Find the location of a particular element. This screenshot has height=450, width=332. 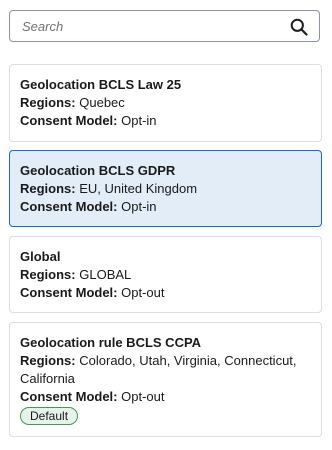

search-input is located at coordinates (147, 26).